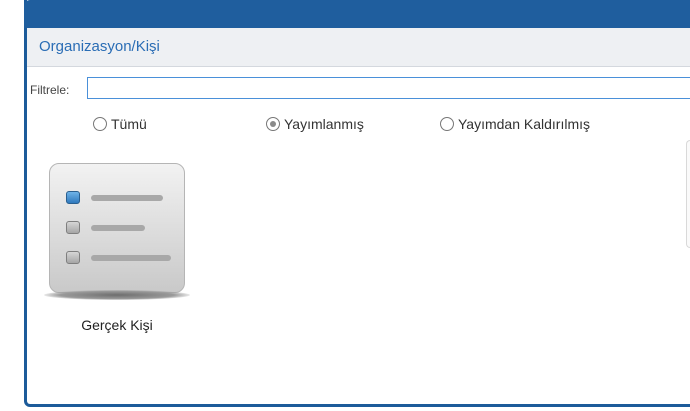  Describe the element at coordinates (388, 88) in the screenshot. I see `filter-input` at that location.